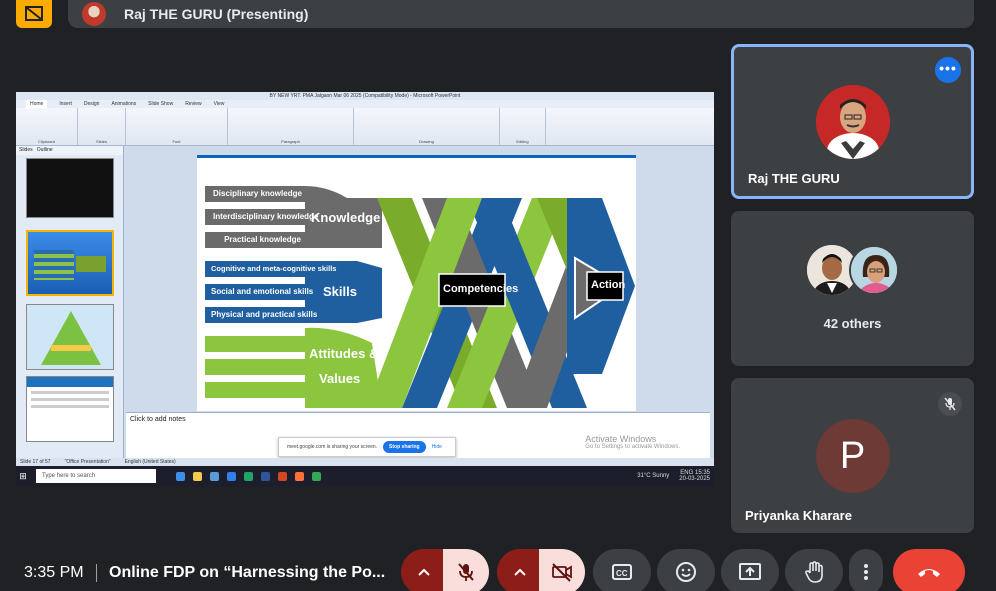  What do you see at coordinates (180, 476) in the screenshot?
I see `edge-icon` at bounding box center [180, 476].